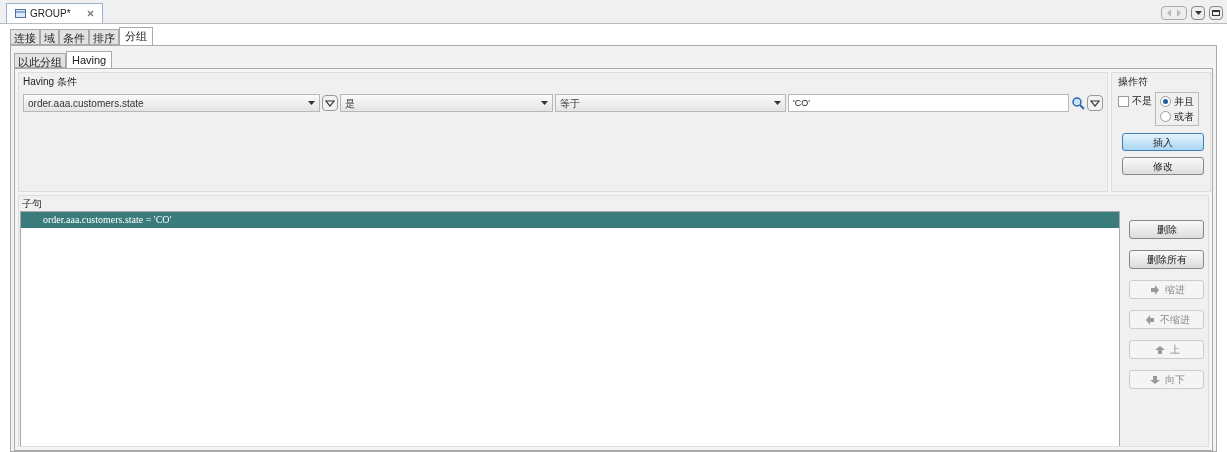 The width and height of the screenshot is (1227, 452). Describe the element at coordinates (49, 37) in the screenshot. I see `tab: 域` at that location.